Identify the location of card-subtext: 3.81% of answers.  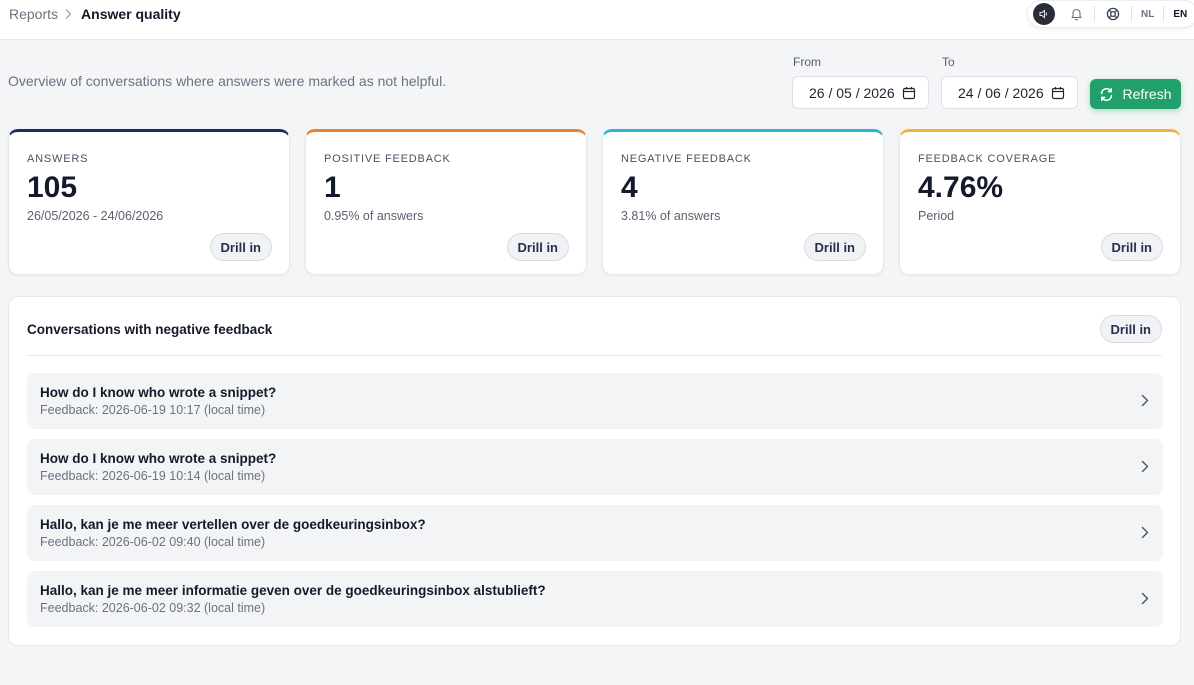
(671, 216).